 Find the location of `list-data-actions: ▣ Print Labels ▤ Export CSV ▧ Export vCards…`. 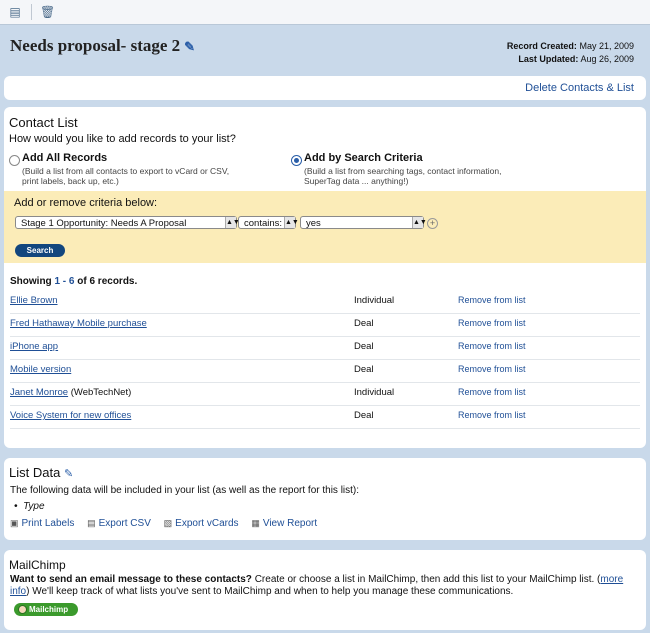

list-data-actions: ▣ Print Labels ▤ Export CSV ▧ Export vCards… is located at coordinates (168, 523).